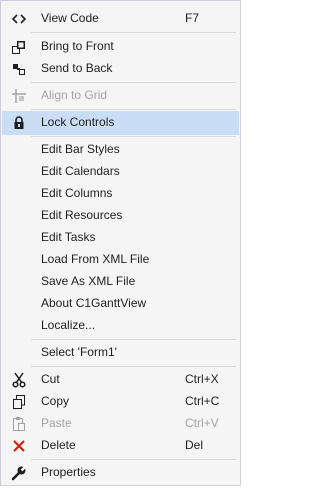  Describe the element at coordinates (77, 68) in the screenshot. I see `menu-item-label: Send to Back` at that location.